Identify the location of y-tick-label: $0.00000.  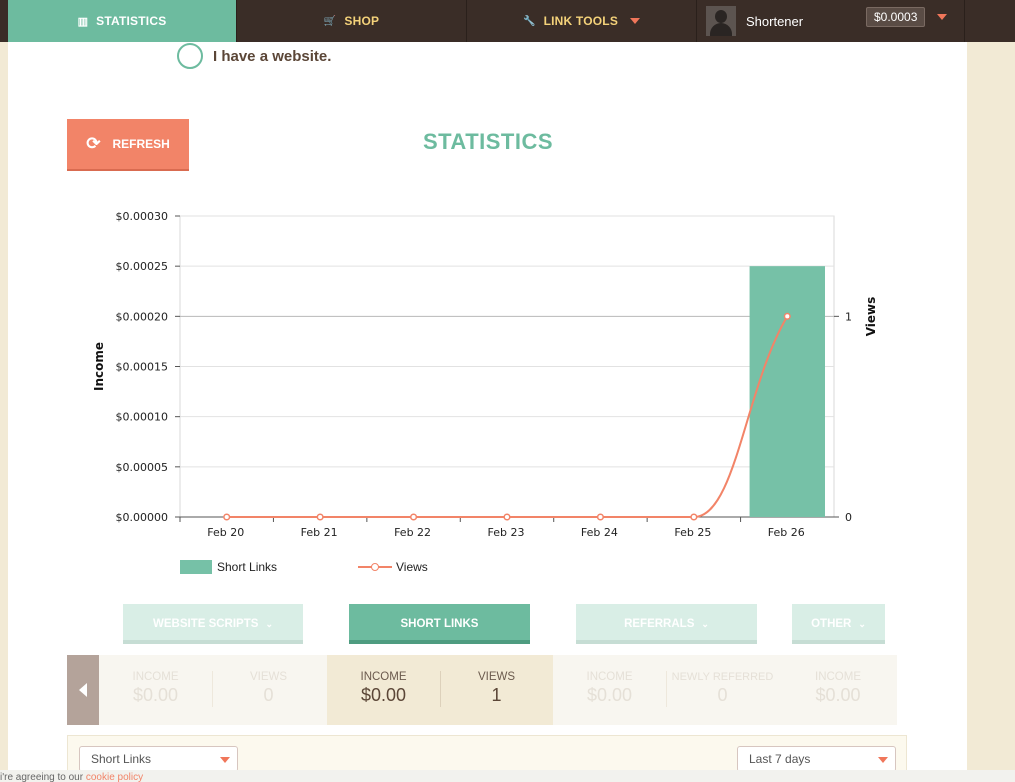
(142, 517).